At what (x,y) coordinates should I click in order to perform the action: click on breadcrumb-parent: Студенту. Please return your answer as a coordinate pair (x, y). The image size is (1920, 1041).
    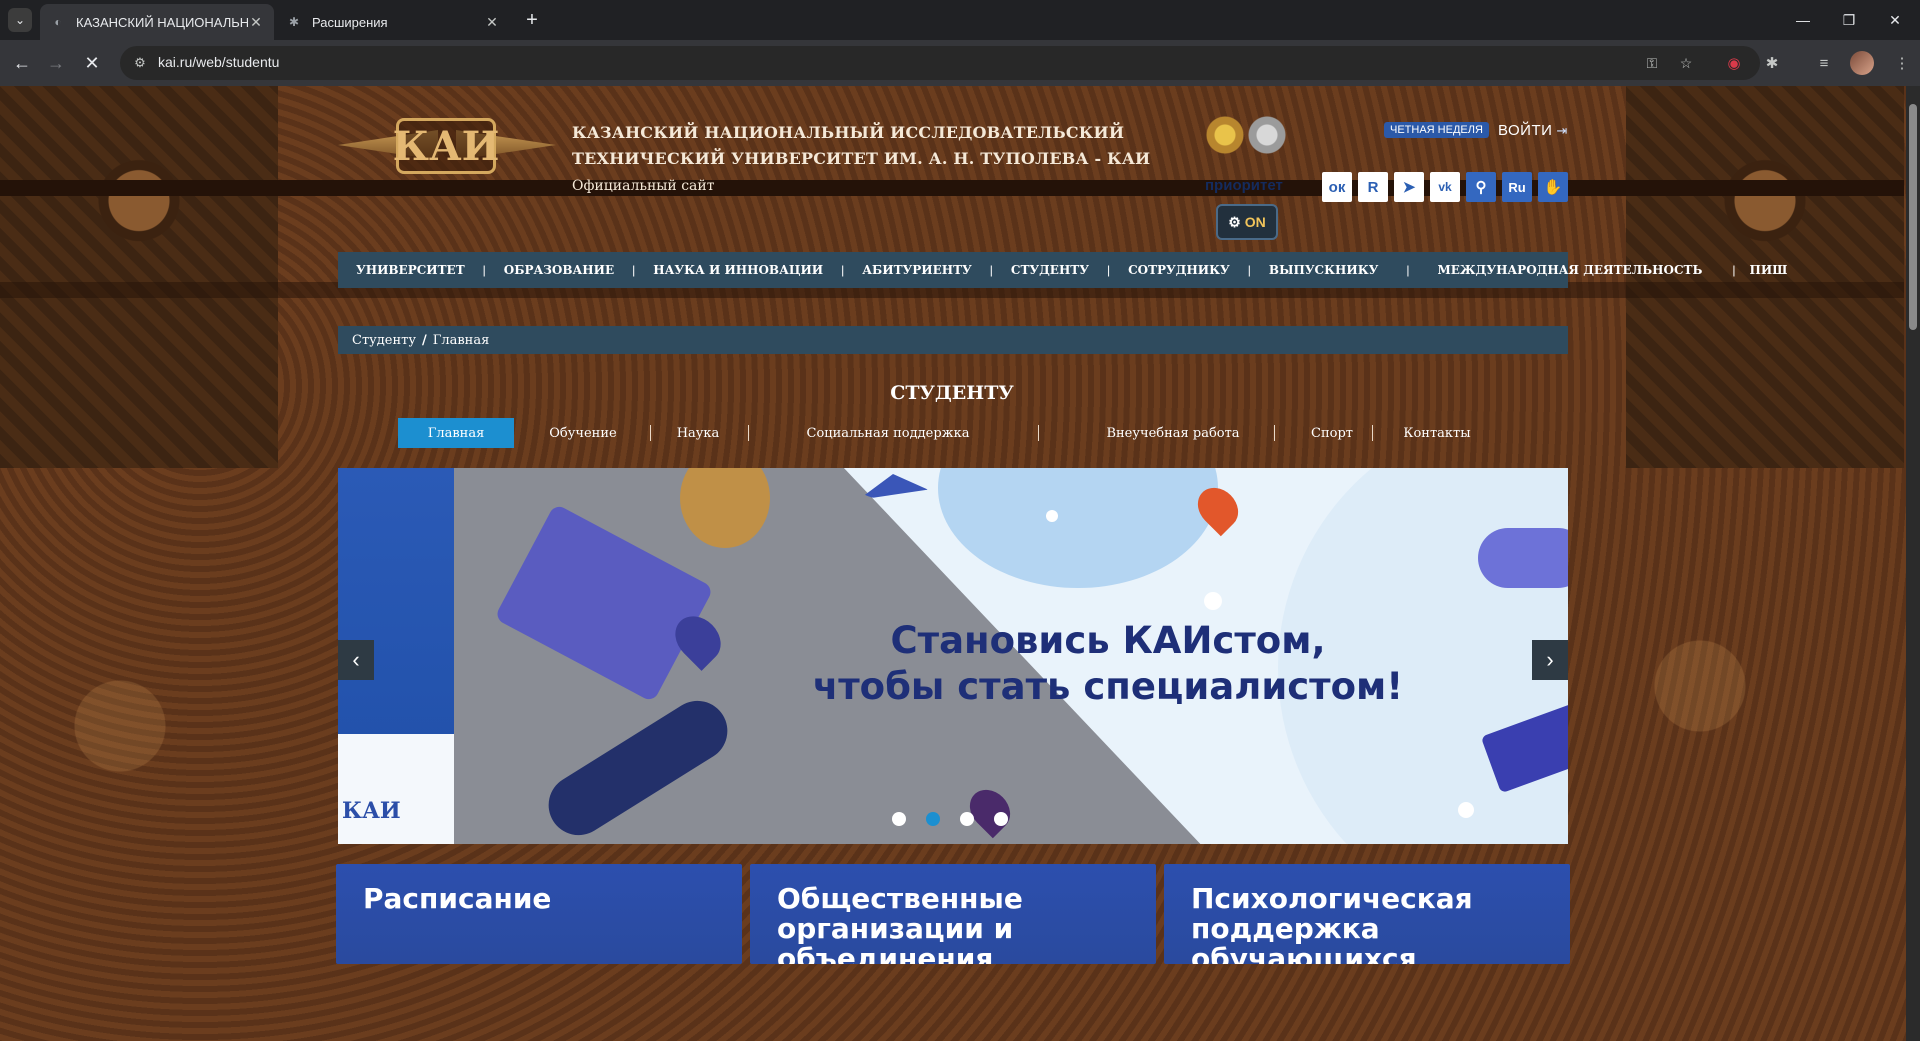
    Looking at the image, I should click on (384, 340).